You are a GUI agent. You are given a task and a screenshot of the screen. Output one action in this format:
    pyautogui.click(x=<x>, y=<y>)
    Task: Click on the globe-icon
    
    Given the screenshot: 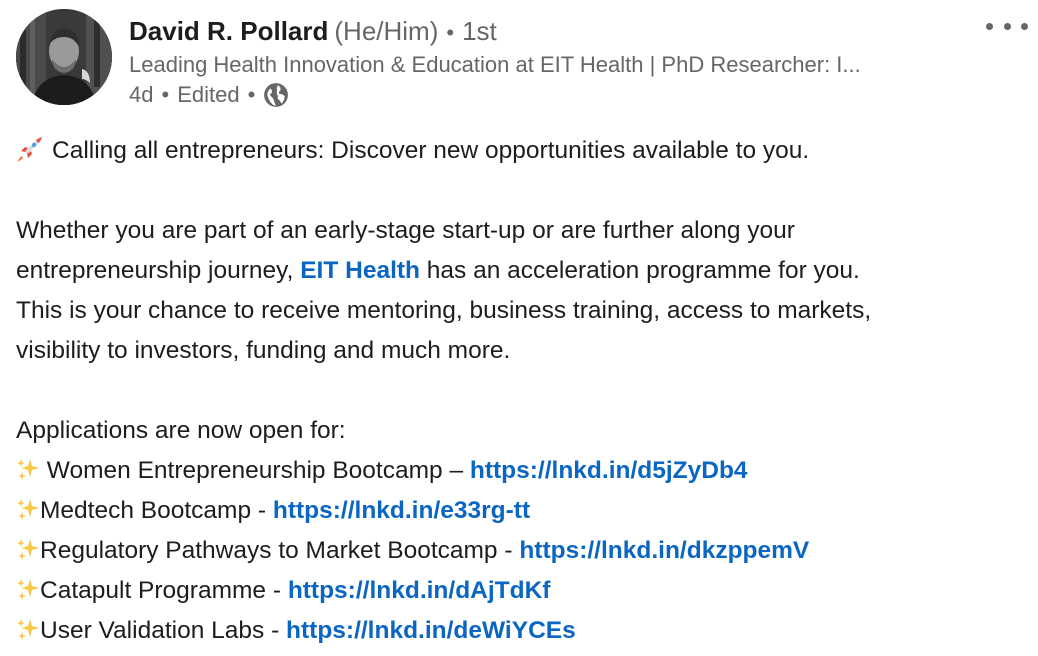 What is the action you would take?
    pyautogui.click(x=276, y=95)
    